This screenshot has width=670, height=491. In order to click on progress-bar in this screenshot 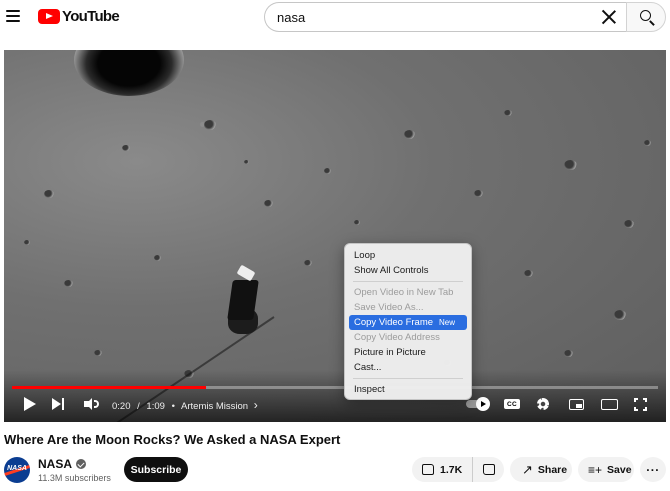, I will do `click(335, 387)`.